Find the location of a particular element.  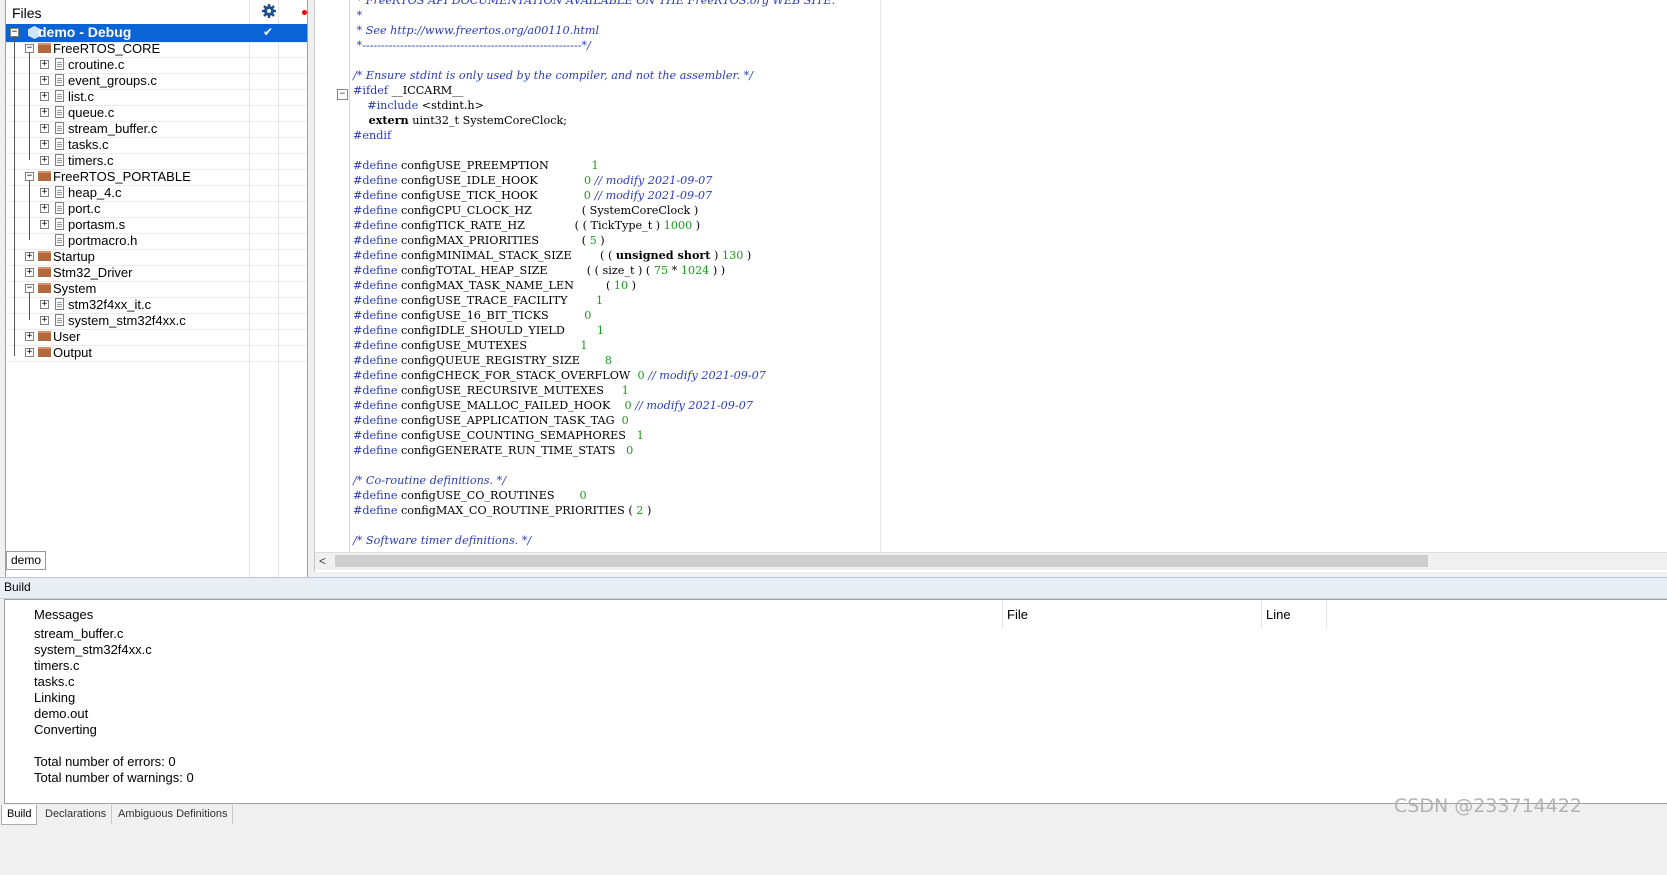

right-margin-guide is located at coordinates (880, 276).